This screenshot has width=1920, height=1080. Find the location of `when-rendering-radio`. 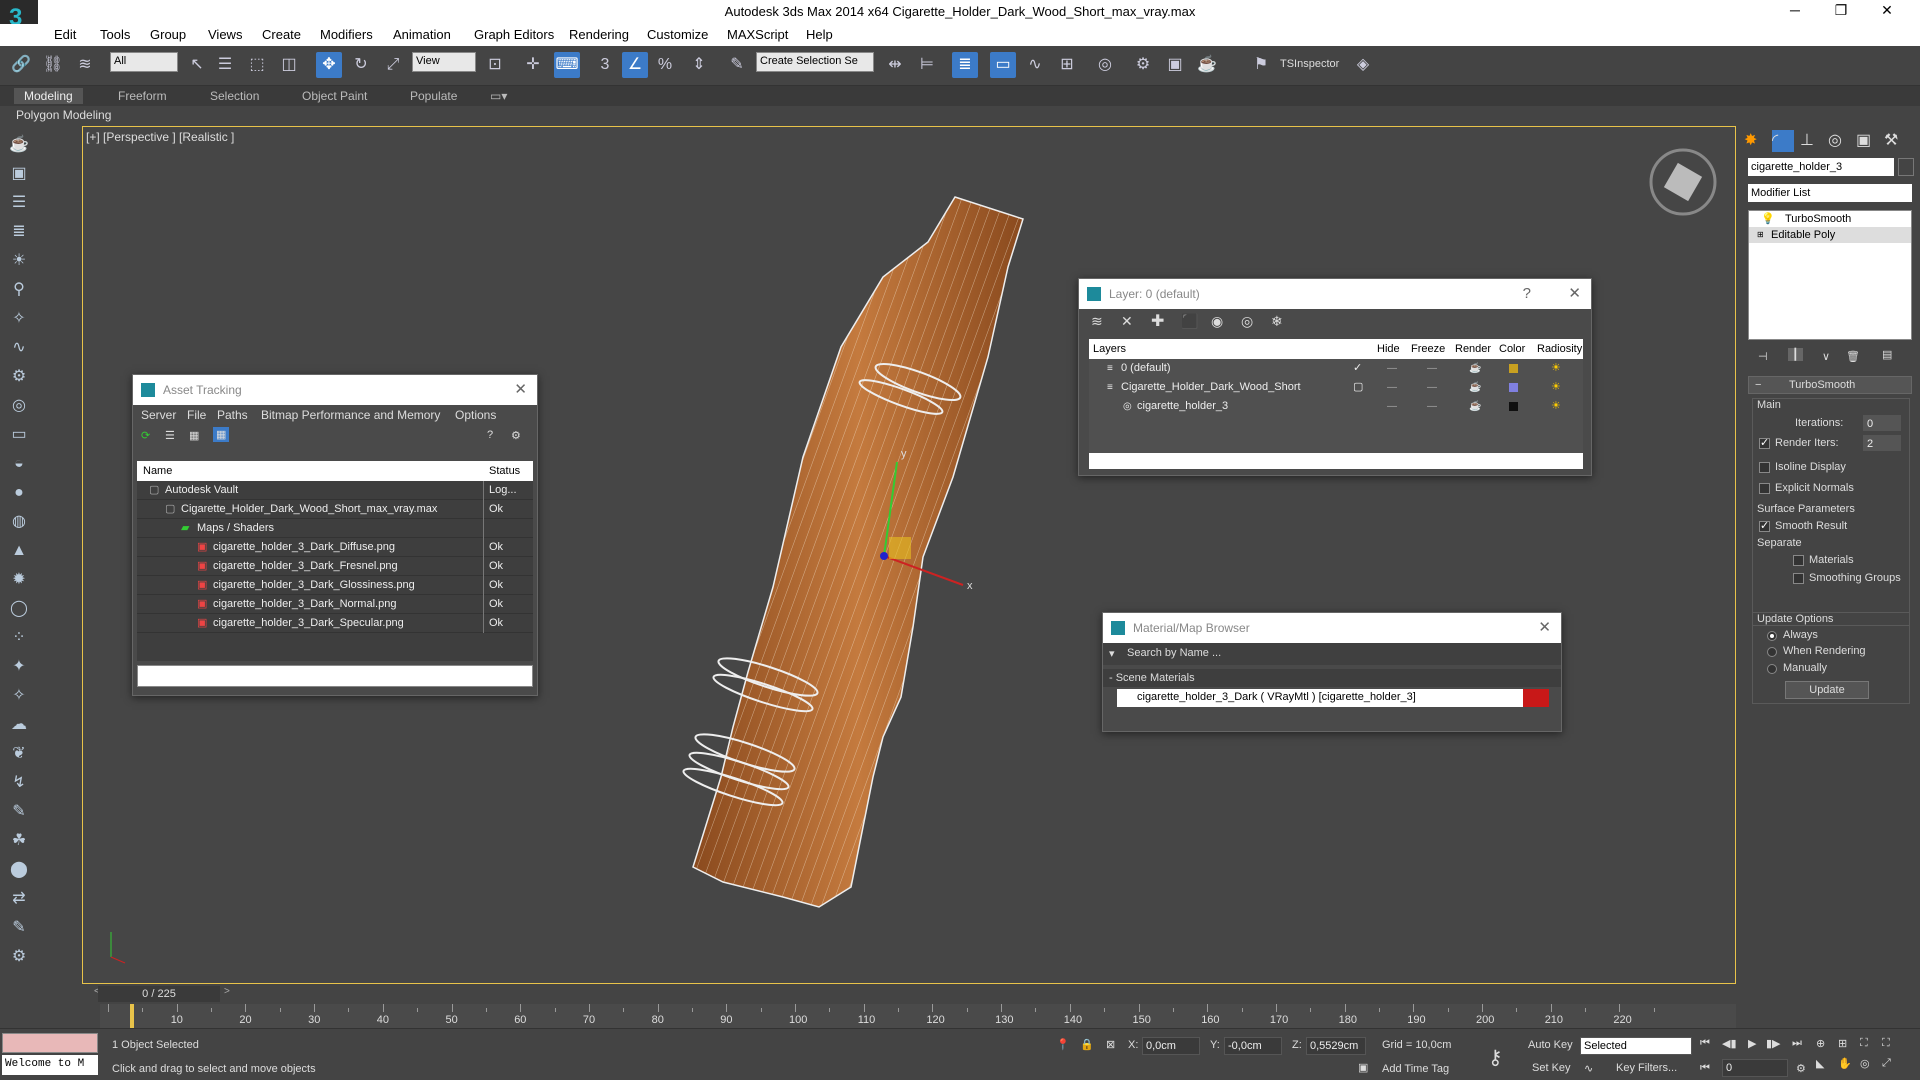

when-rendering-radio is located at coordinates (1772, 652).